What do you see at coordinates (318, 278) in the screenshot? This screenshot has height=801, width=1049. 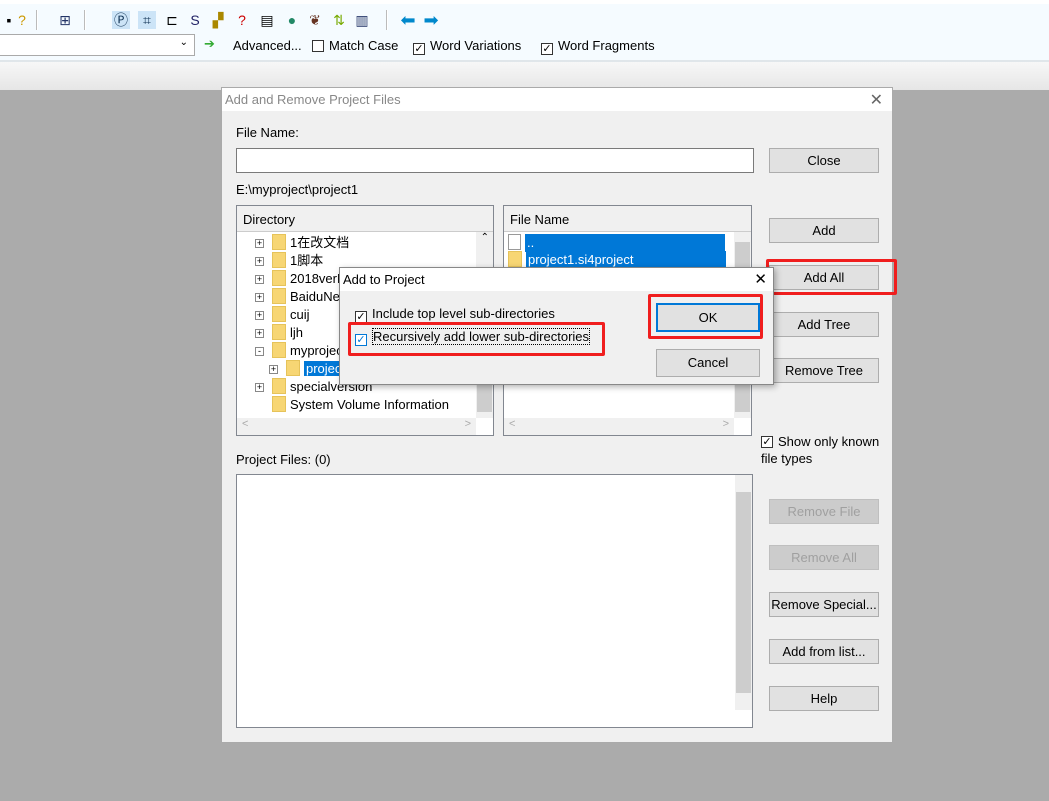 I see `tree-item-label: 2018verP` at bounding box center [318, 278].